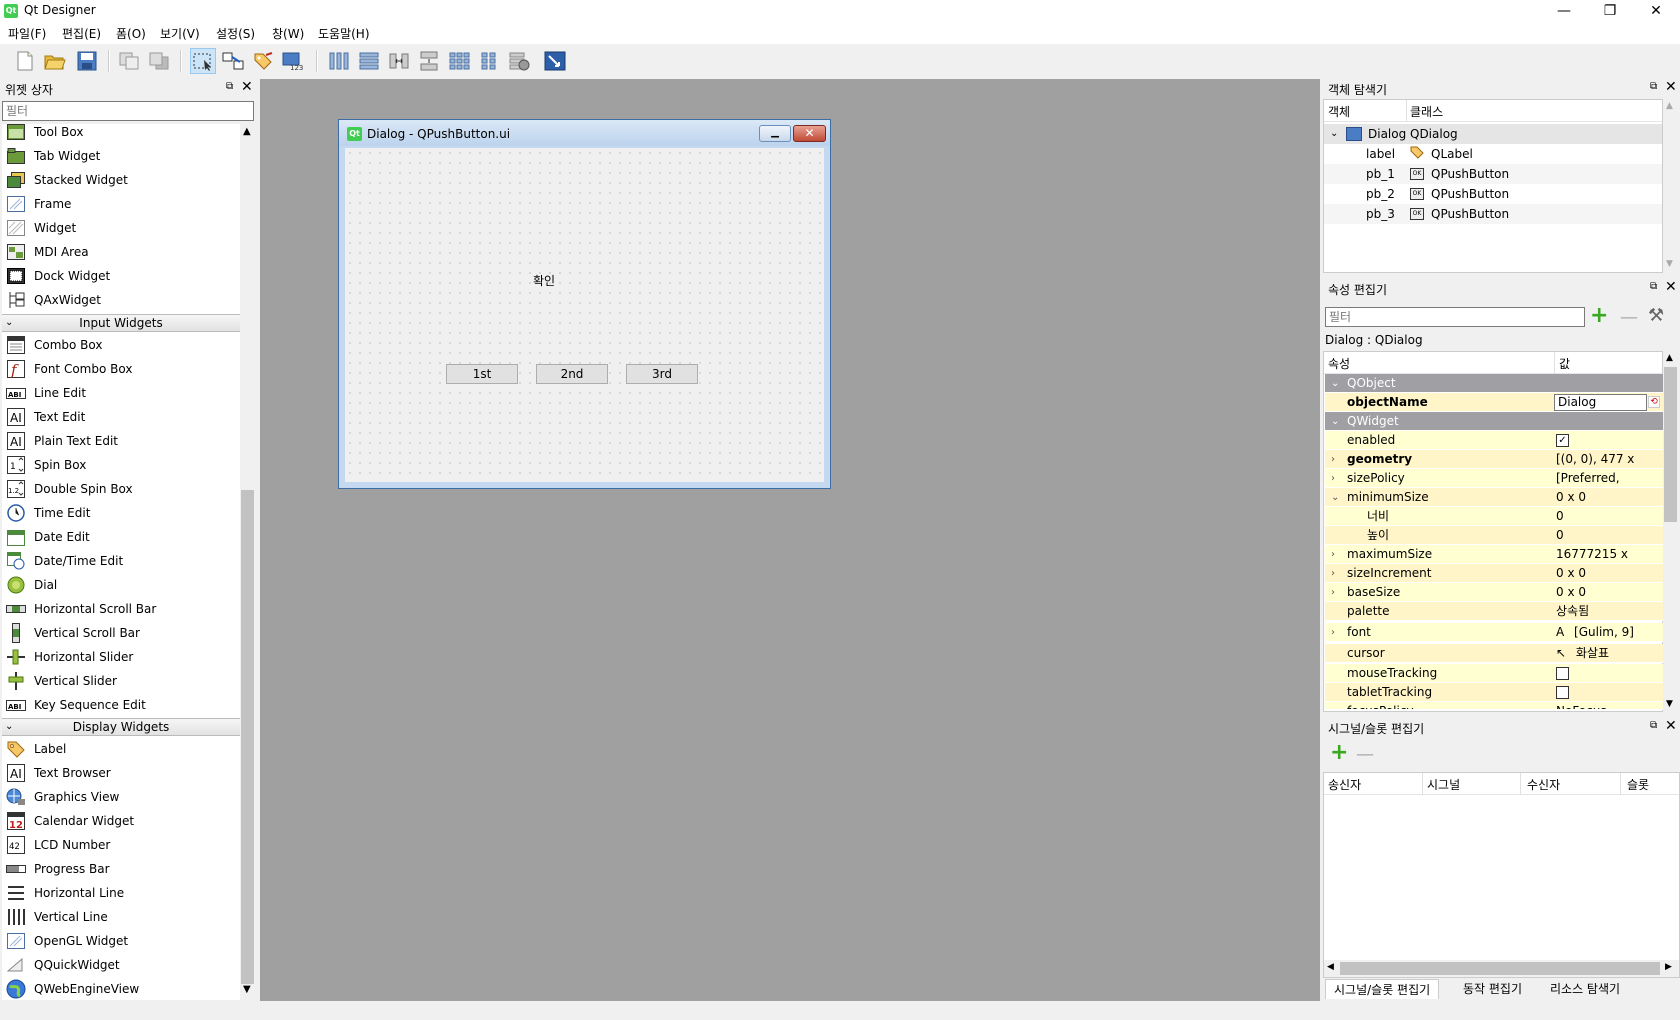  I want to click on prop-font: › font A [Gulim, 9], so click(1495, 632).